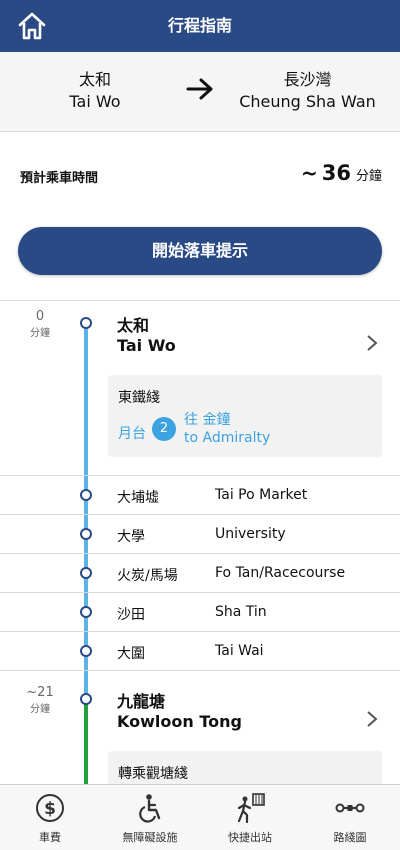 The height and width of the screenshot is (850, 400). I want to click on interchange-station-name: 九龍塘 Kowloon Tong, so click(179, 712).